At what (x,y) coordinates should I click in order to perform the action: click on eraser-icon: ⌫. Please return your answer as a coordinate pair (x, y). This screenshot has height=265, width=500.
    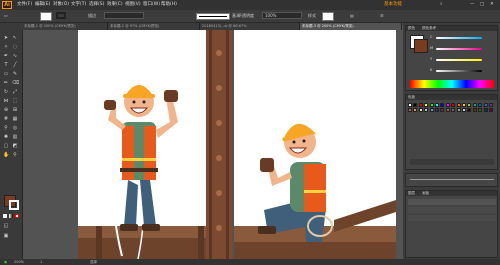
    Looking at the image, I should click on (15, 83).